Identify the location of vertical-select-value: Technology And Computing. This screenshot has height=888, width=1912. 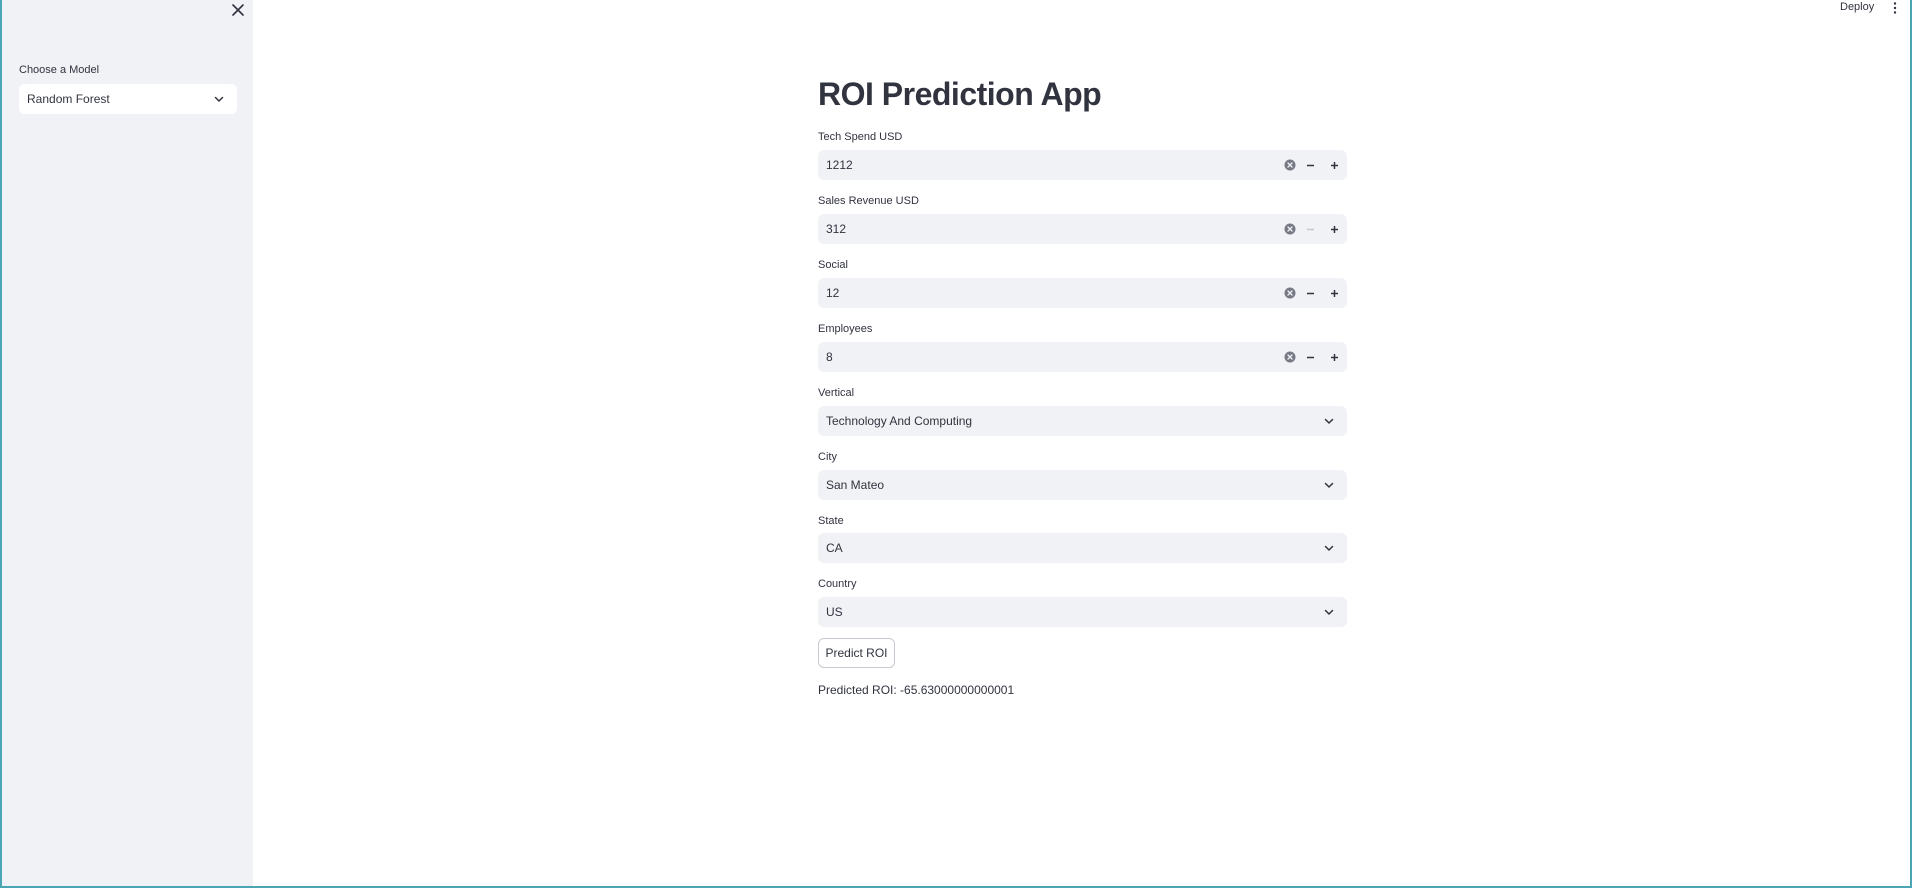
(899, 421).